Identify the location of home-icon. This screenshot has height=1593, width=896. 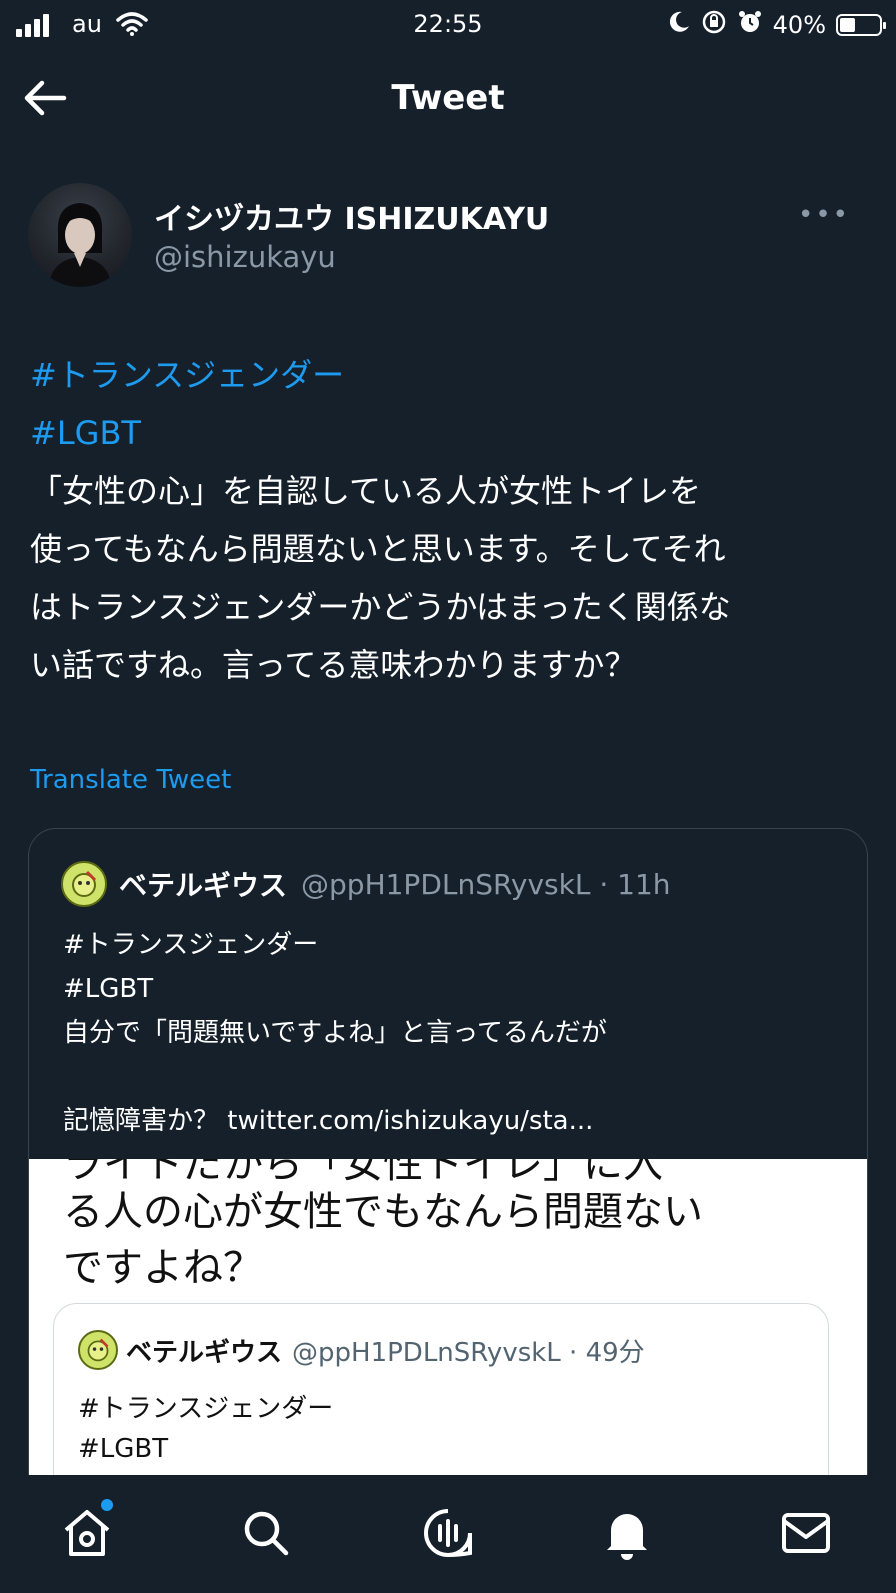
(87, 1533).